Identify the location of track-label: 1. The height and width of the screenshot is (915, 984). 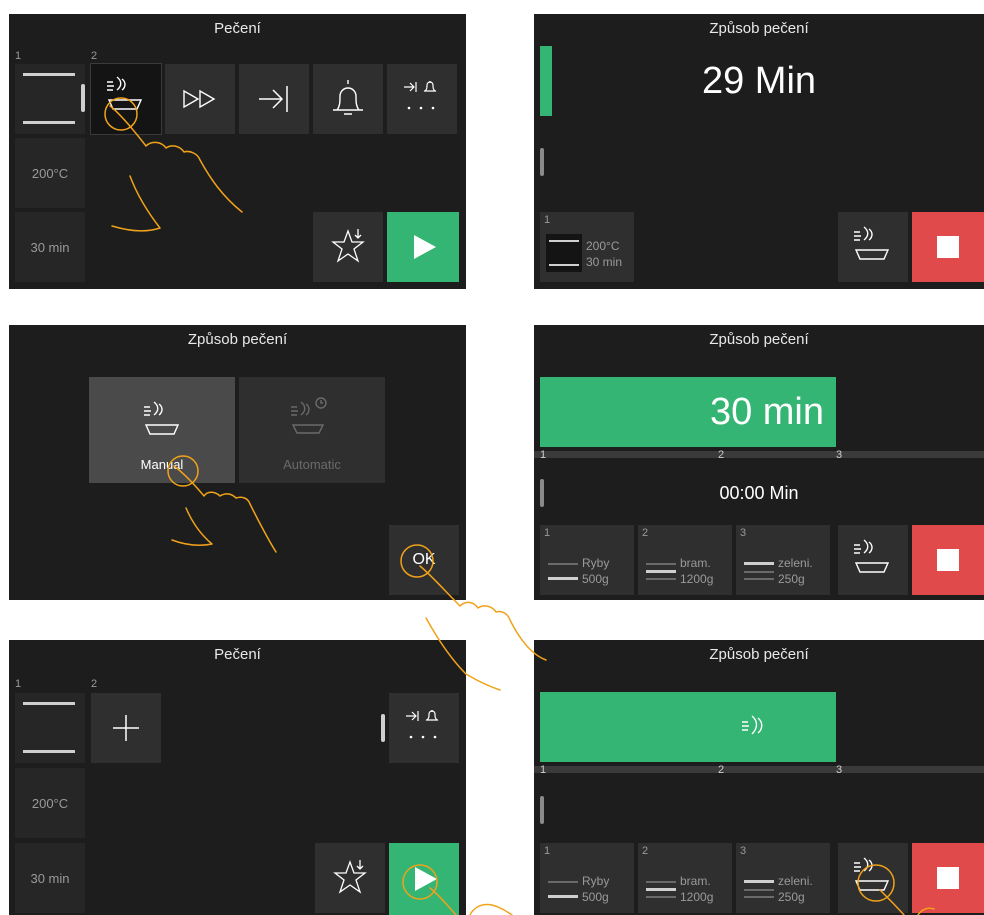
(543, 455).